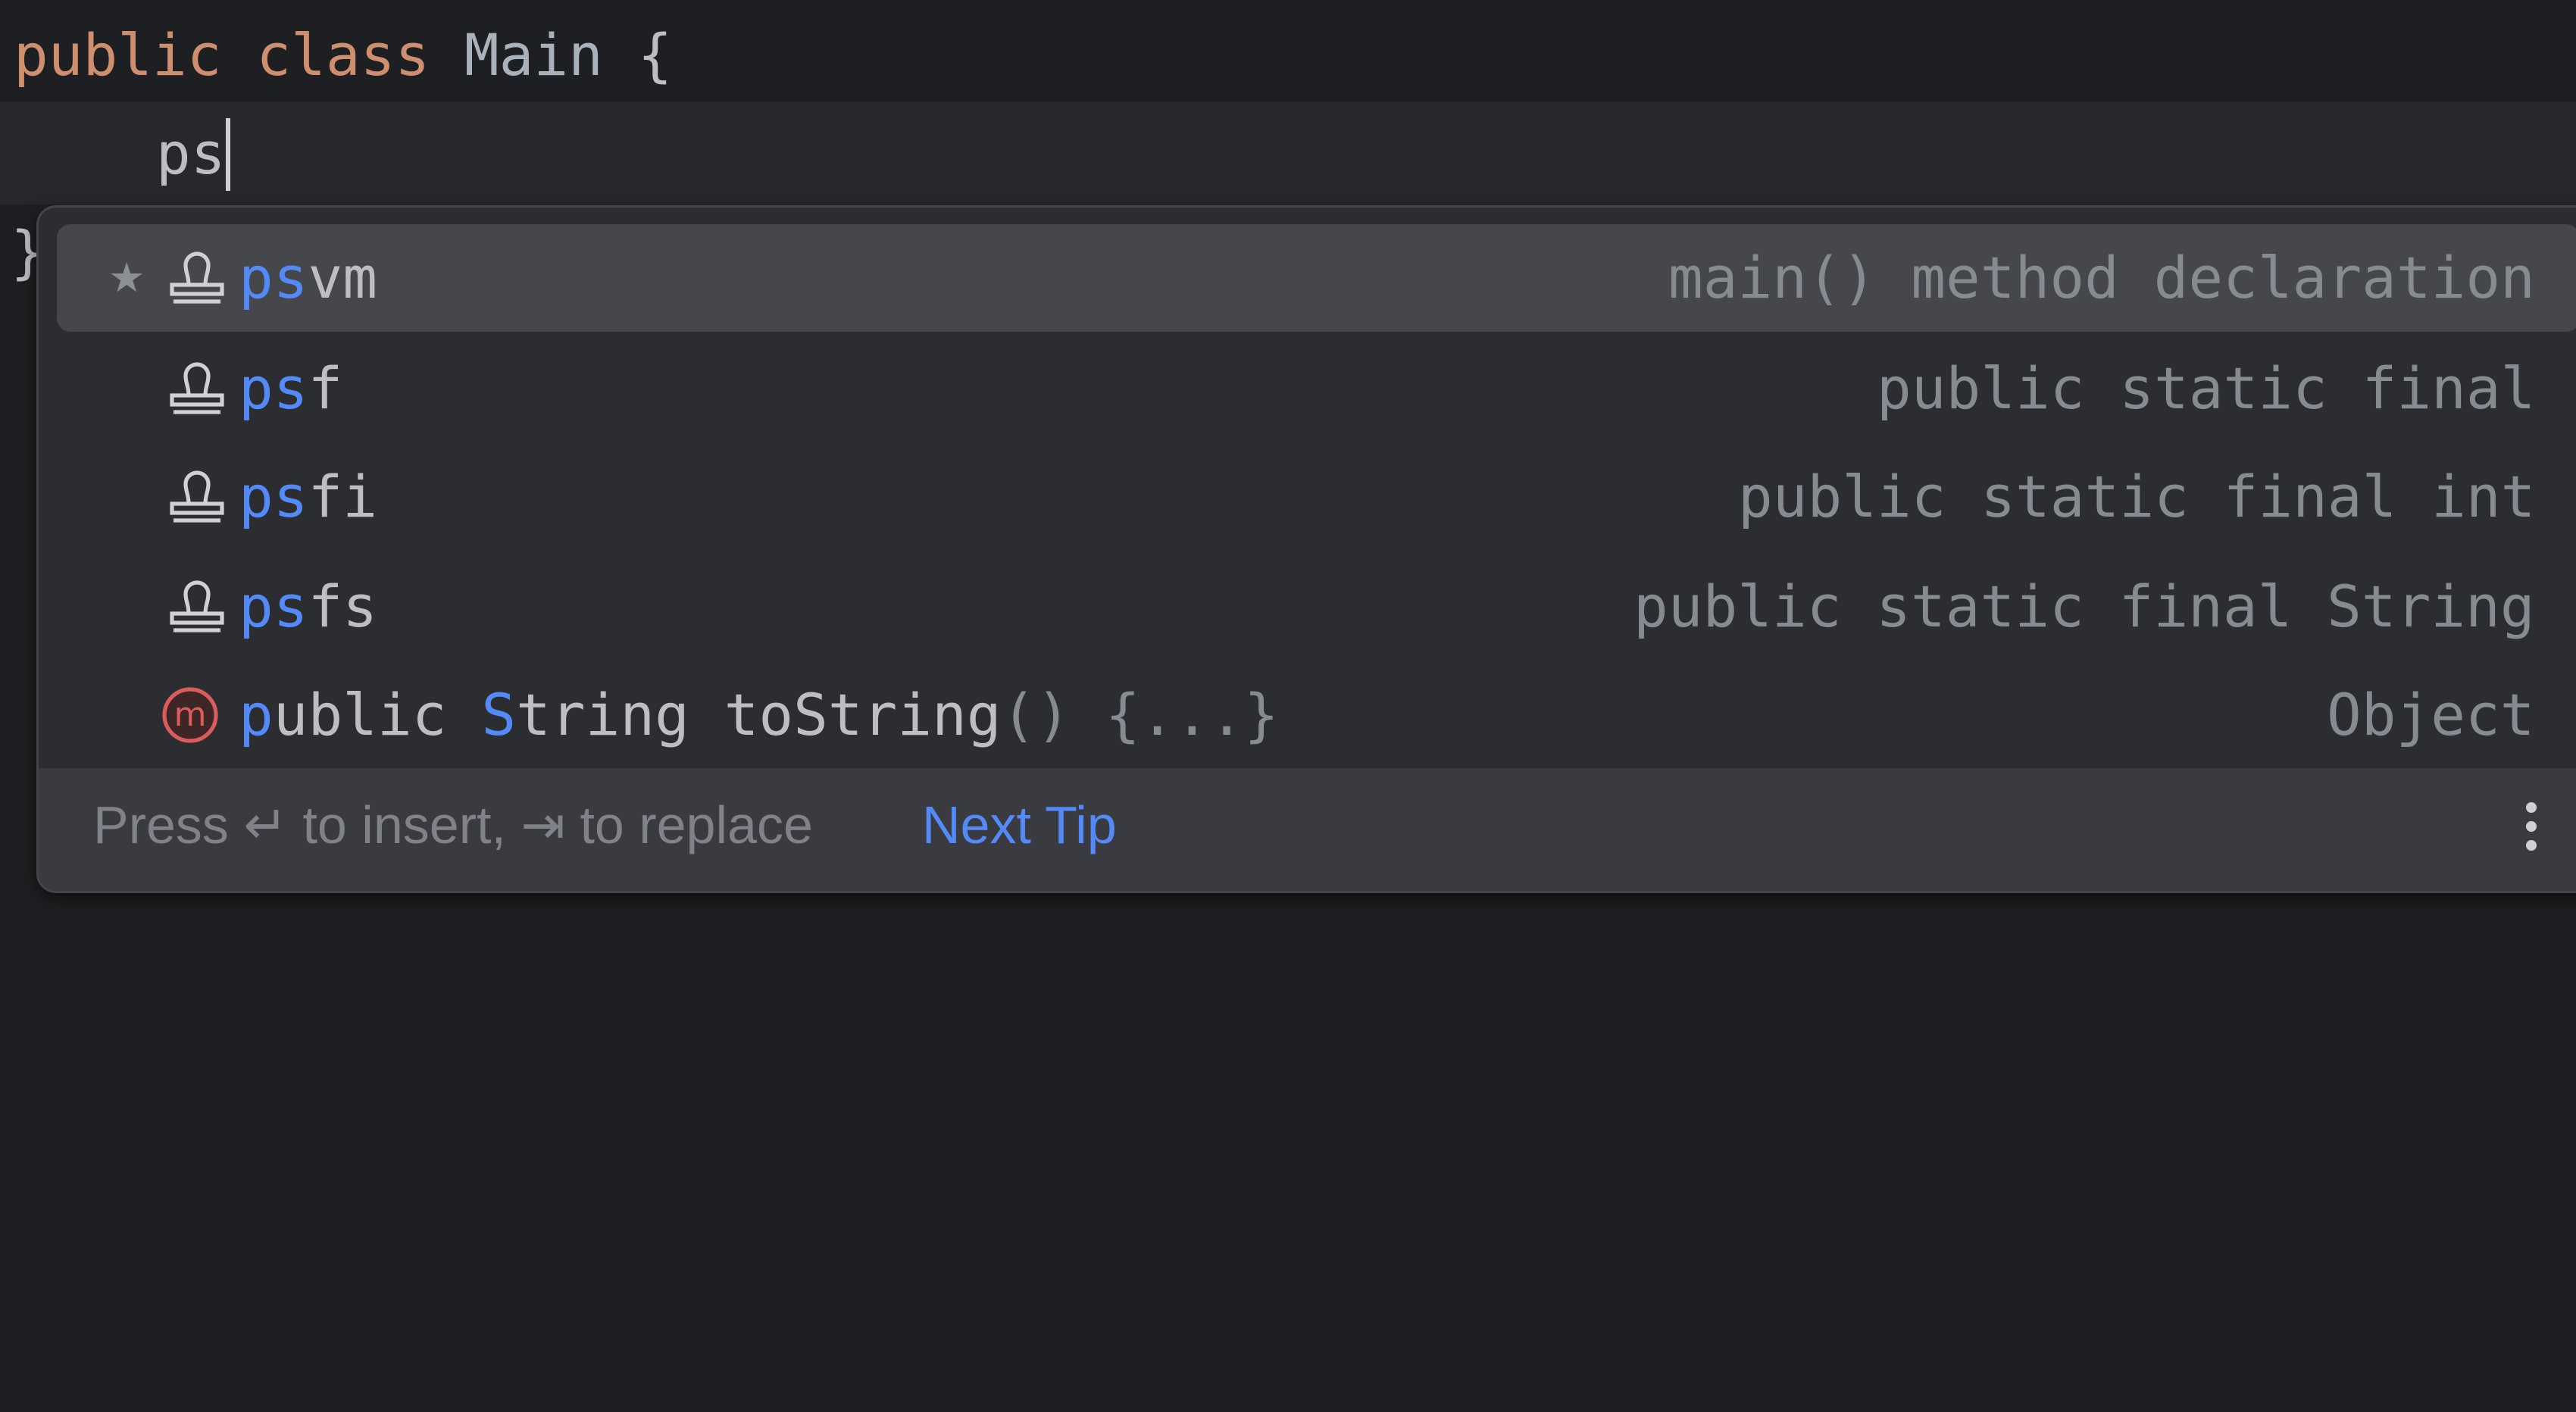  Describe the element at coordinates (499, 714) in the screenshot. I see `label-segment: S` at that location.